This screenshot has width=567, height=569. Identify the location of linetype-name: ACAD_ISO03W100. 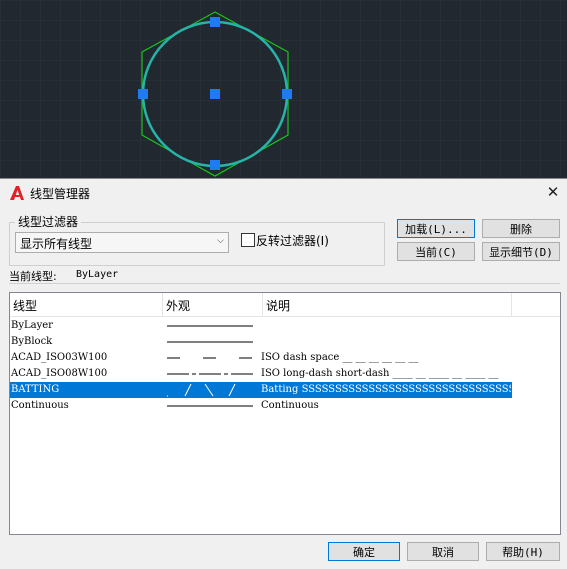
(59, 357).